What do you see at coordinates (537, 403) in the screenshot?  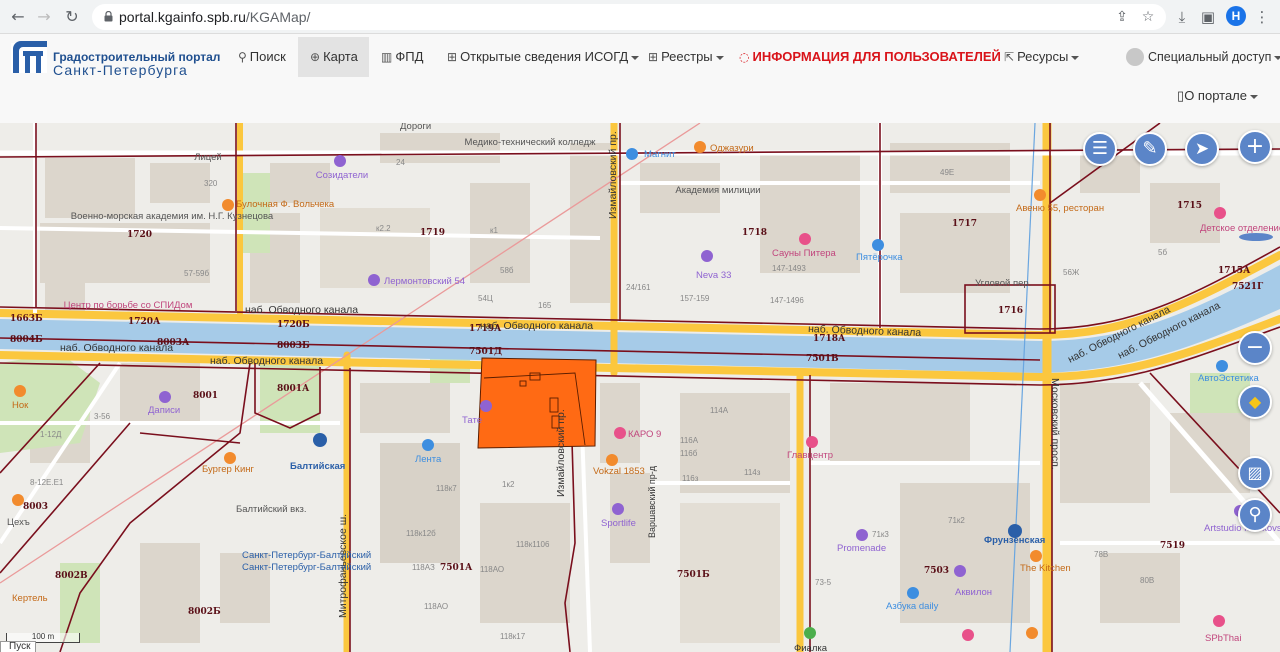 I see `highlighted-parcel` at bounding box center [537, 403].